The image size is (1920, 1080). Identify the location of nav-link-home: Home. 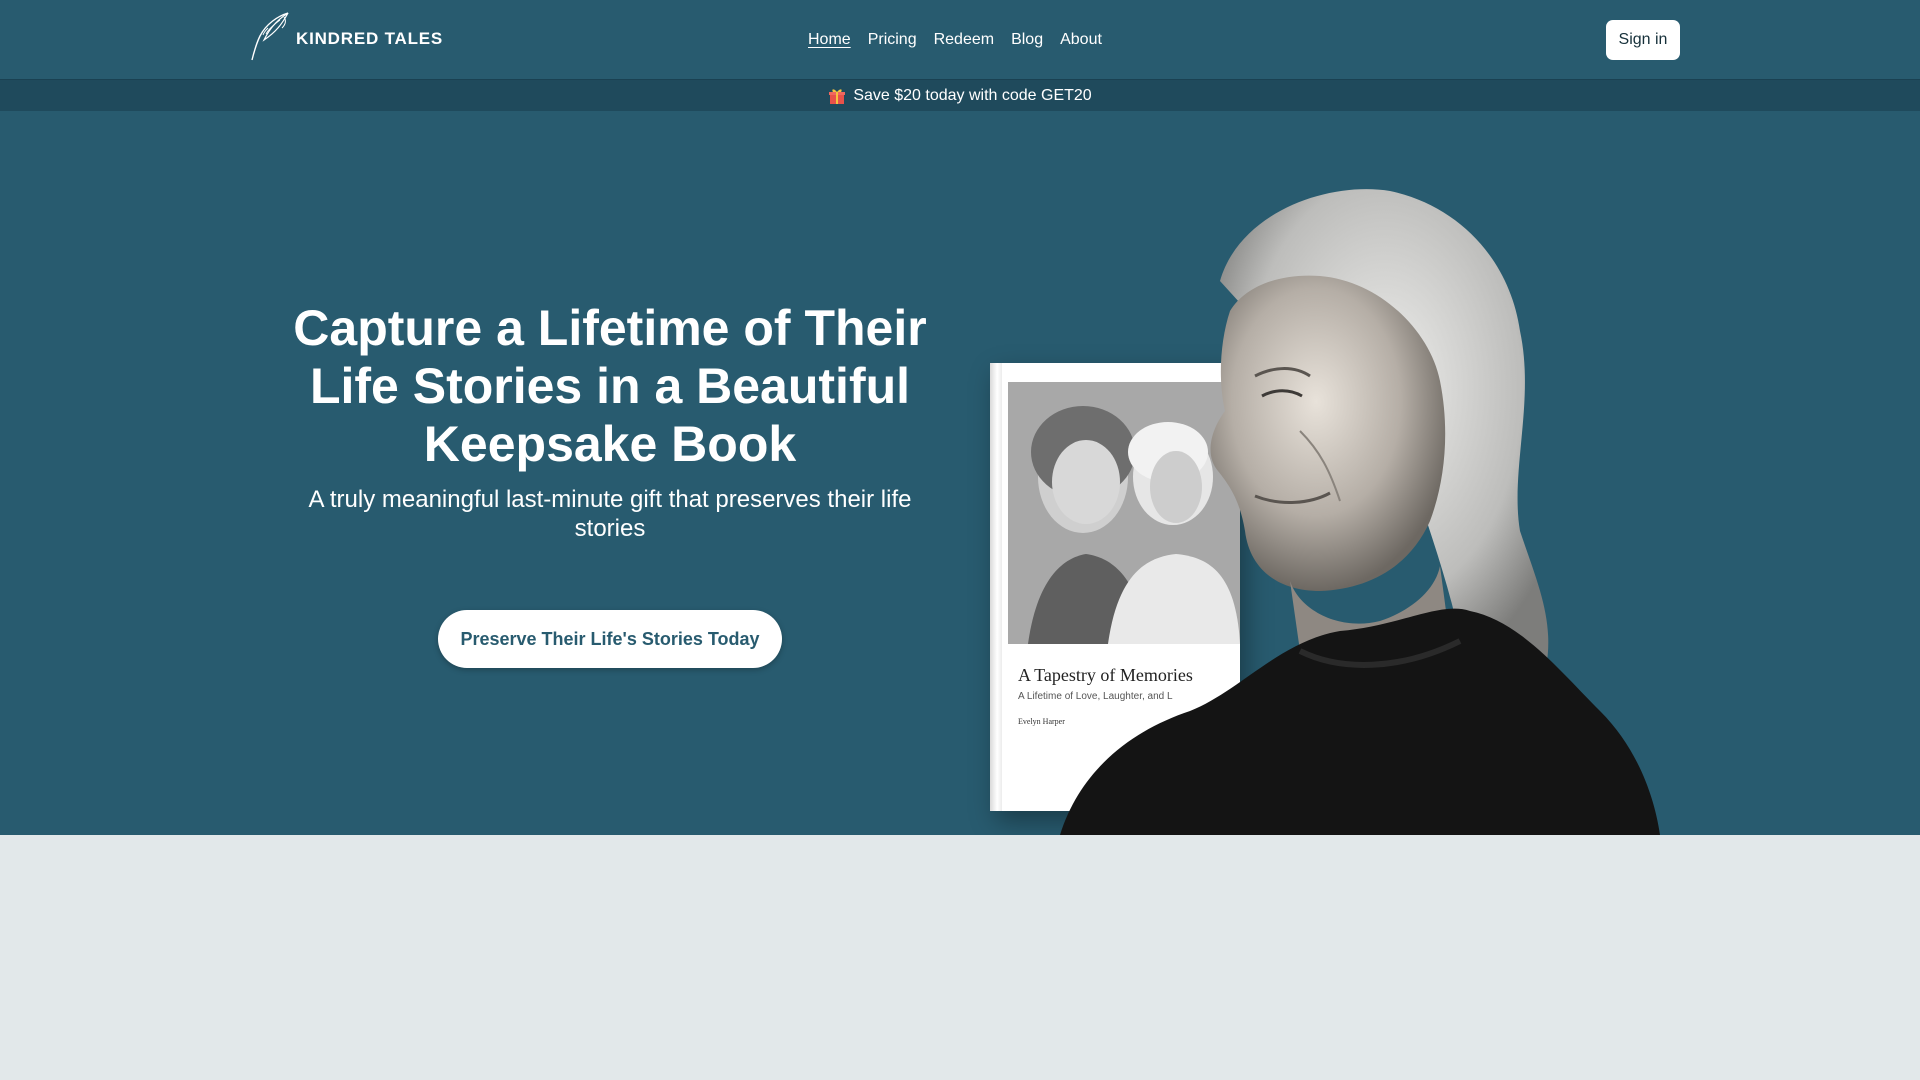
(829, 40).